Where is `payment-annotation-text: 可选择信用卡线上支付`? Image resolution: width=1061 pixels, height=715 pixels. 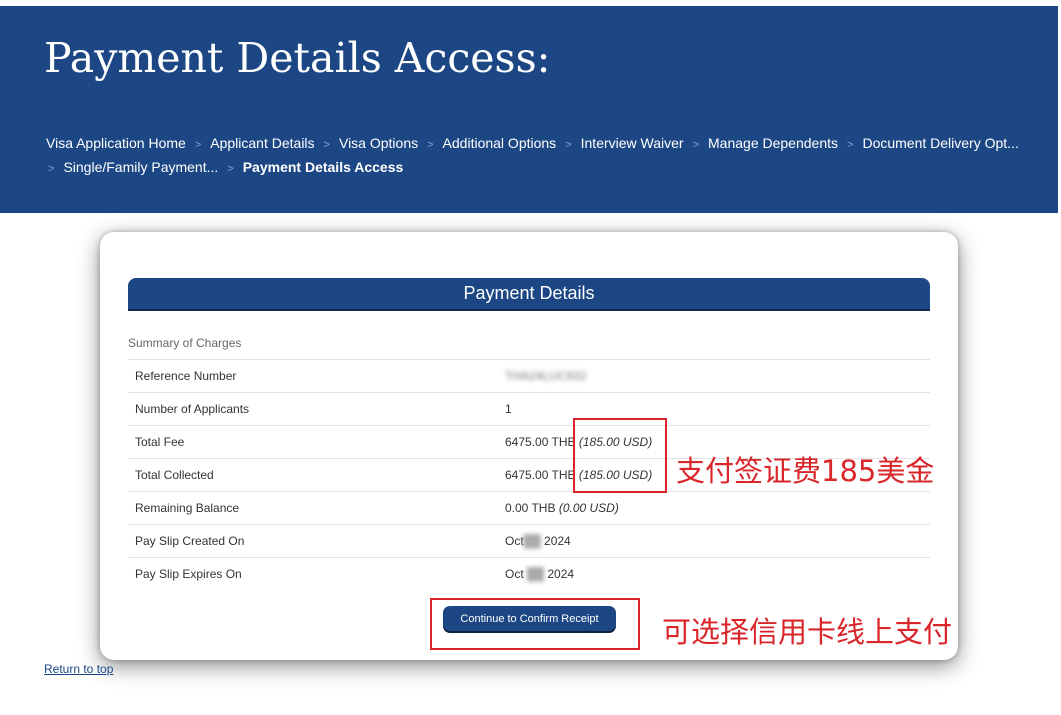
payment-annotation-text: 可选择信用卡线上支付 is located at coordinates (807, 632).